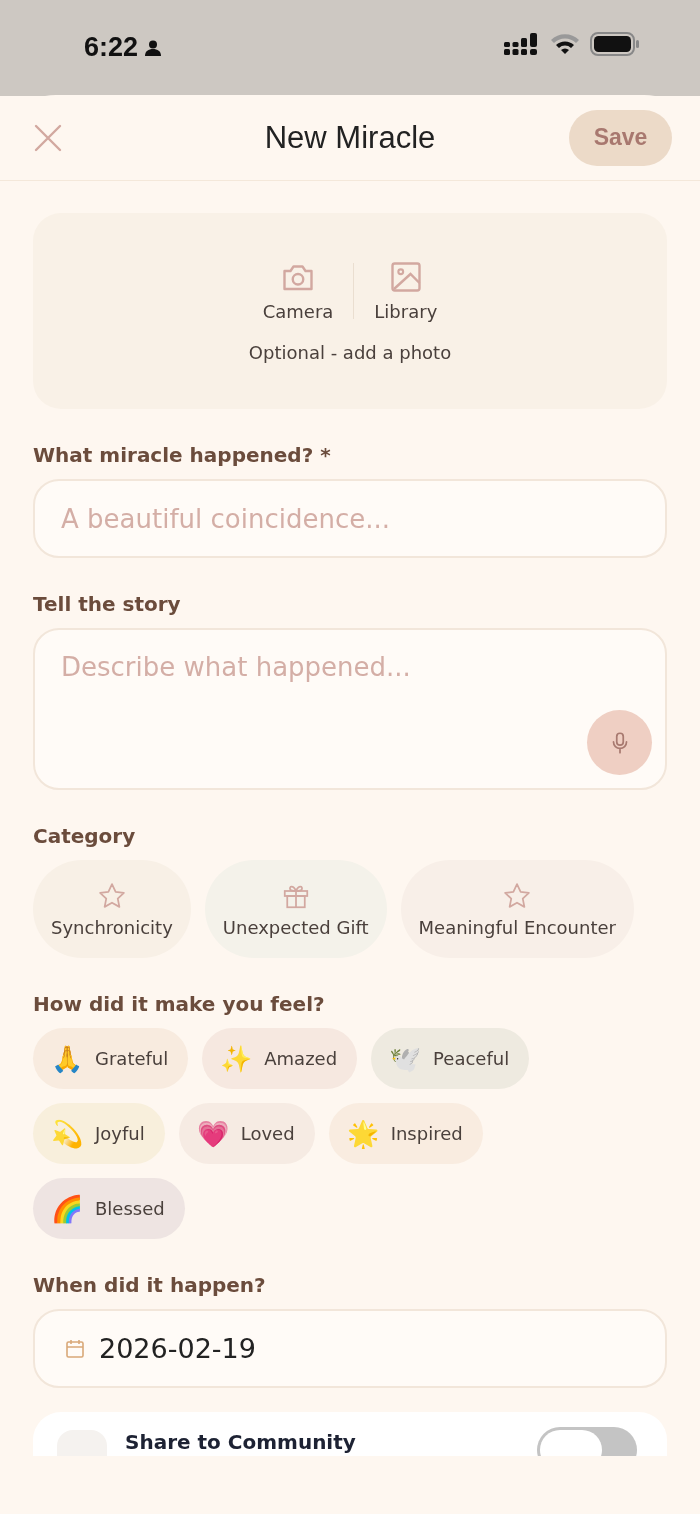 Image resolution: width=700 pixels, height=1514 pixels. I want to click on feeling-chip: 🕊 Peaceful, so click(450, 1058).